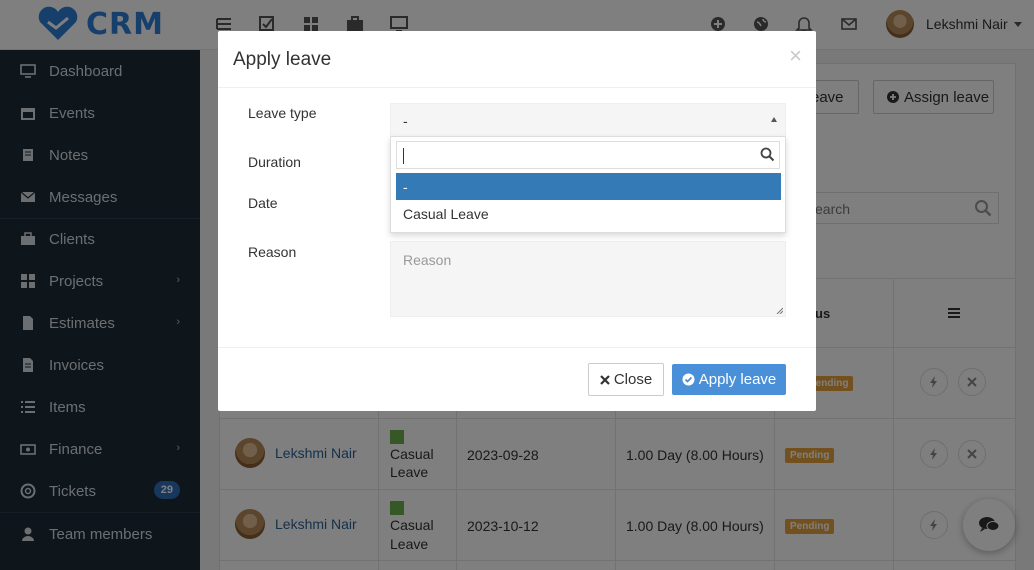 The width and height of the screenshot is (1034, 570). Describe the element at coordinates (588, 213) in the screenshot. I see `dropdown-option: Casual Leave` at that location.